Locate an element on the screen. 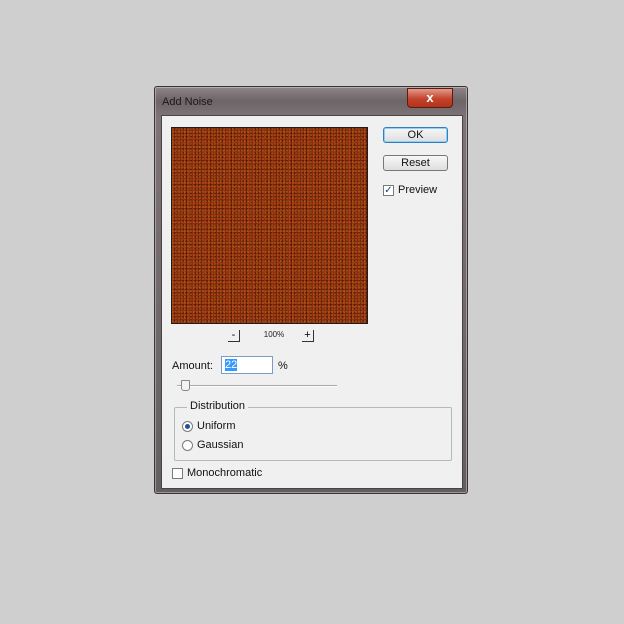 Image resolution: width=624 pixels, height=624 pixels. zoom-in-button: + is located at coordinates (308, 336).